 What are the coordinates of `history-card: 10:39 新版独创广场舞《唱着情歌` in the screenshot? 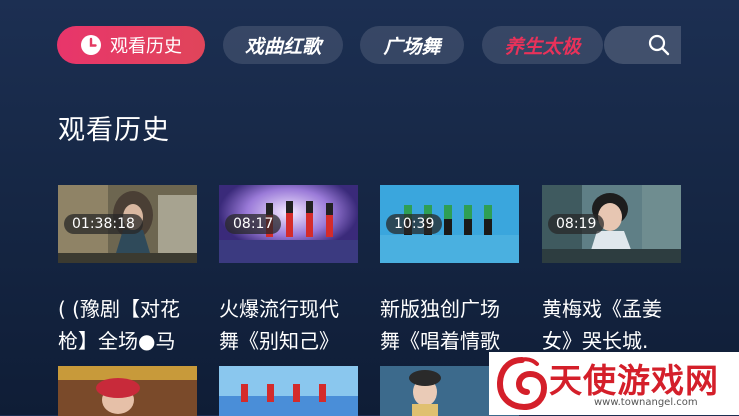 It's located at (449, 271).